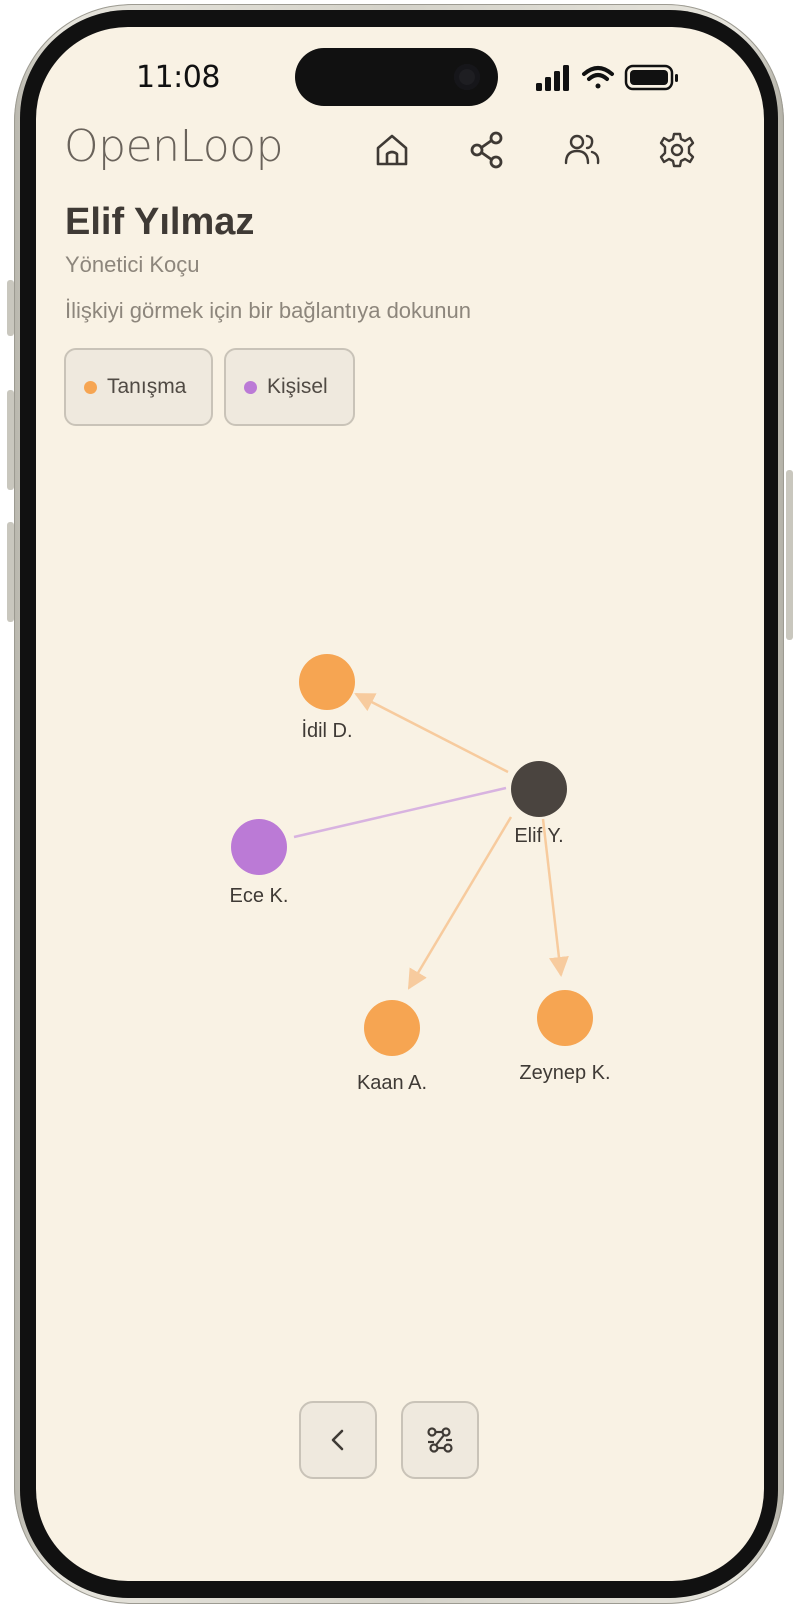 Image resolution: width=800 pixels, height=1610 pixels. I want to click on graph-layout-button, so click(440, 1440).